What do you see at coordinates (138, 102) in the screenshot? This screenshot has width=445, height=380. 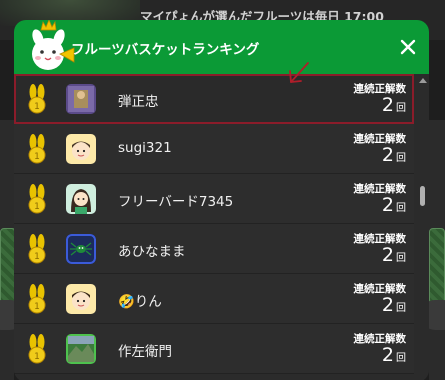 I see `player-name: 弾正忠` at bounding box center [138, 102].